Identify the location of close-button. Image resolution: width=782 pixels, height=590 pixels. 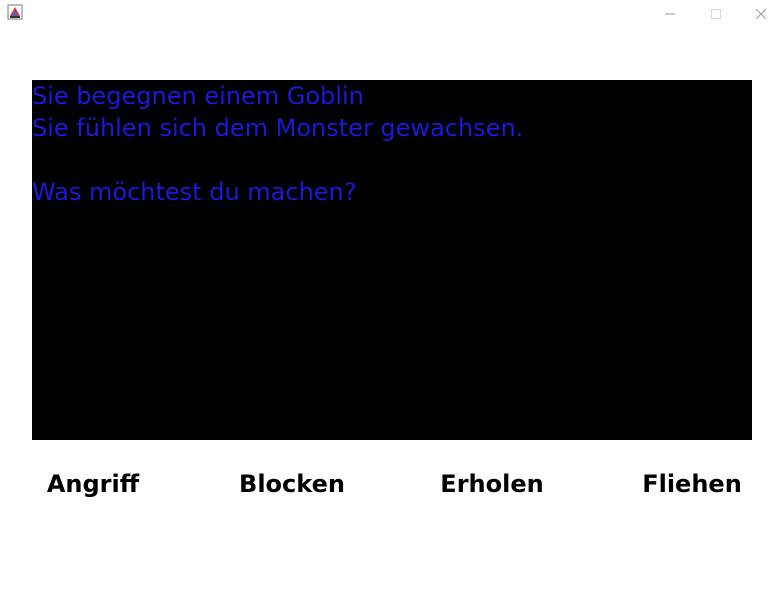
(760, 13).